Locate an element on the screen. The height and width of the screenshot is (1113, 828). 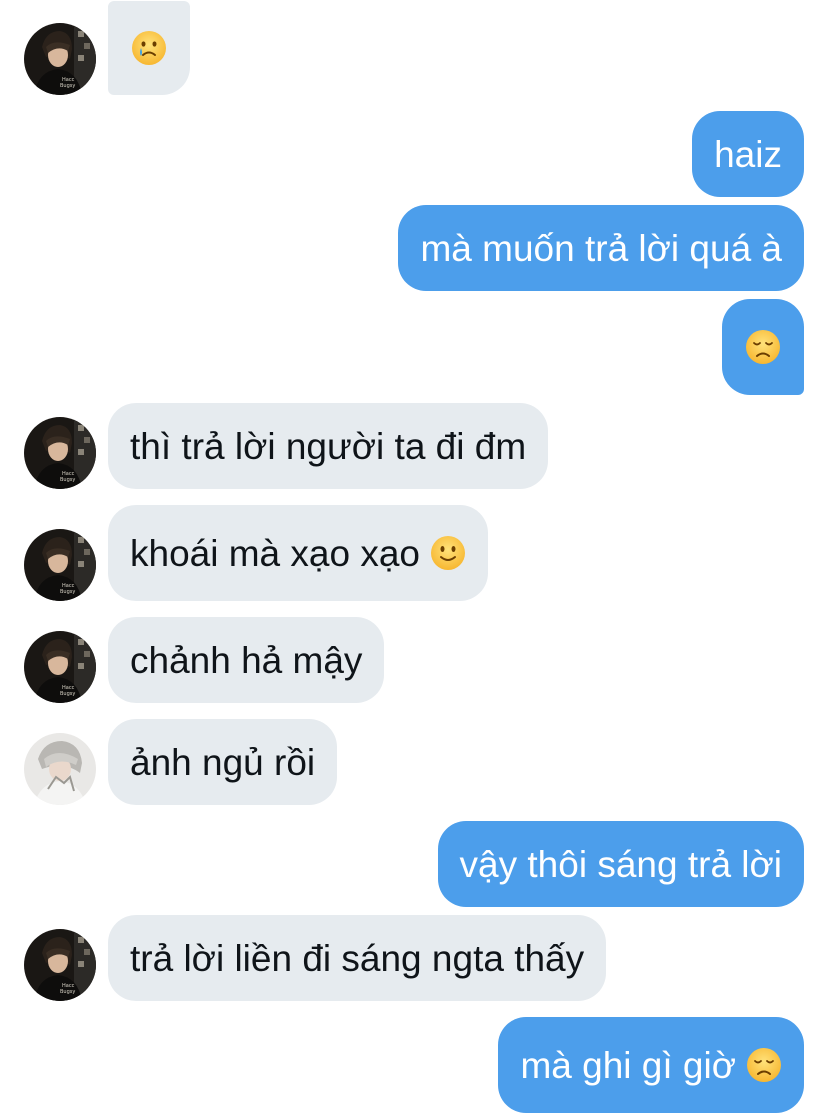
message-bubble-outgoing: mà ghi gì giờ is located at coordinates (651, 1065).